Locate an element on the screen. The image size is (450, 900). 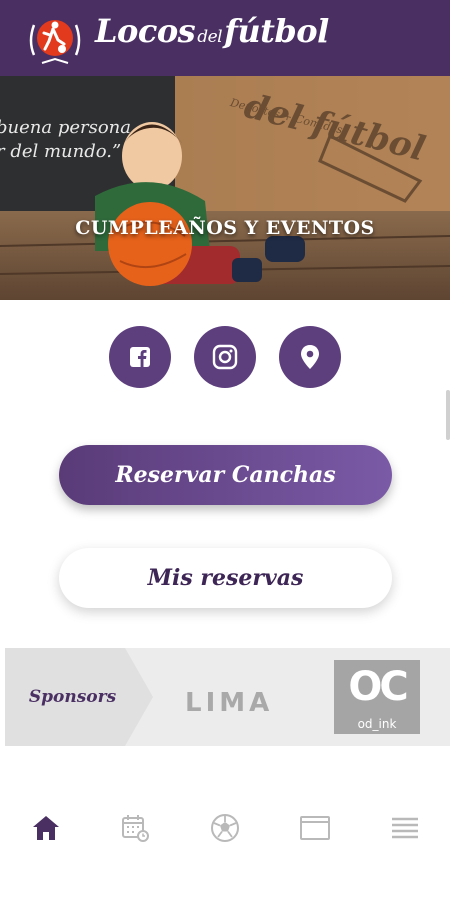
nav-news is located at coordinates (315, 828).